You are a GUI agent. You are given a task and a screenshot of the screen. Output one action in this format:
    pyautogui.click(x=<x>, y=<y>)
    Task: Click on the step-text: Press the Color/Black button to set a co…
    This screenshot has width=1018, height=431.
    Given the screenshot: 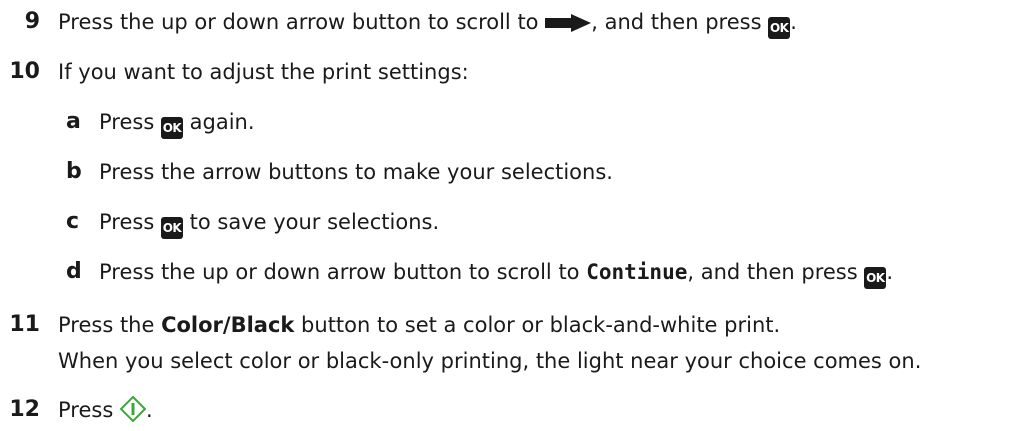 What is the action you would take?
    pyautogui.click(x=419, y=325)
    